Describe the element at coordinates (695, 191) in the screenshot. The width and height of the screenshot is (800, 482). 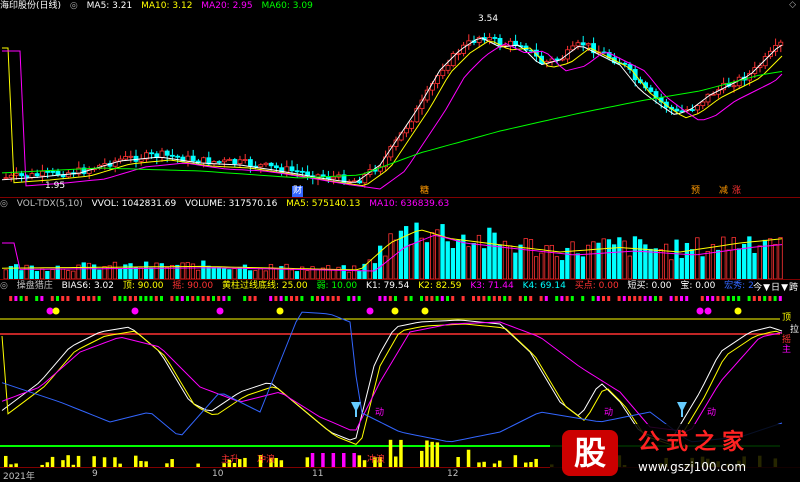
I see `event-tag-yu: 预` at that location.